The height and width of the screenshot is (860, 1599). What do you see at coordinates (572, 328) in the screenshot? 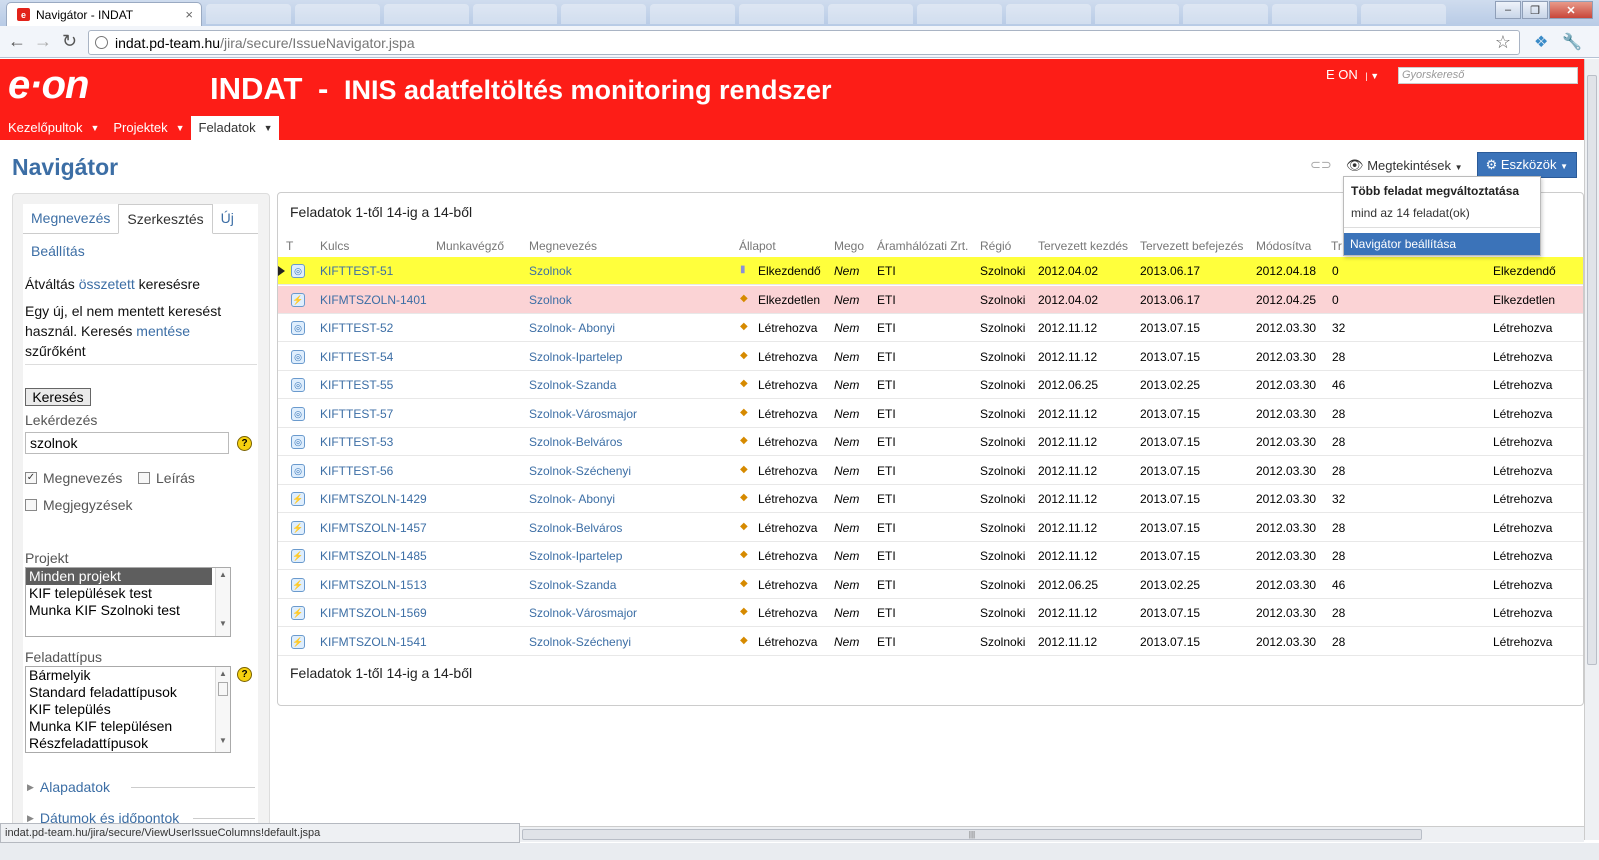
I see `issue-summary-link: Szolnok- Abonyi` at bounding box center [572, 328].